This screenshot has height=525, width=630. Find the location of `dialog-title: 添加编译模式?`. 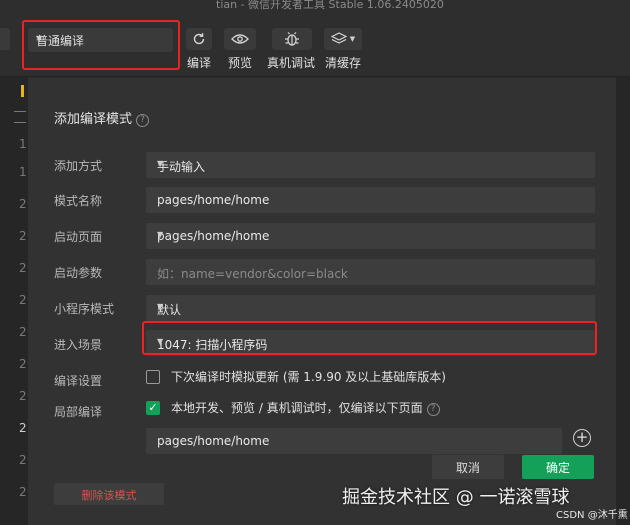

dialog-title: 添加编译模式? is located at coordinates (102, 117).